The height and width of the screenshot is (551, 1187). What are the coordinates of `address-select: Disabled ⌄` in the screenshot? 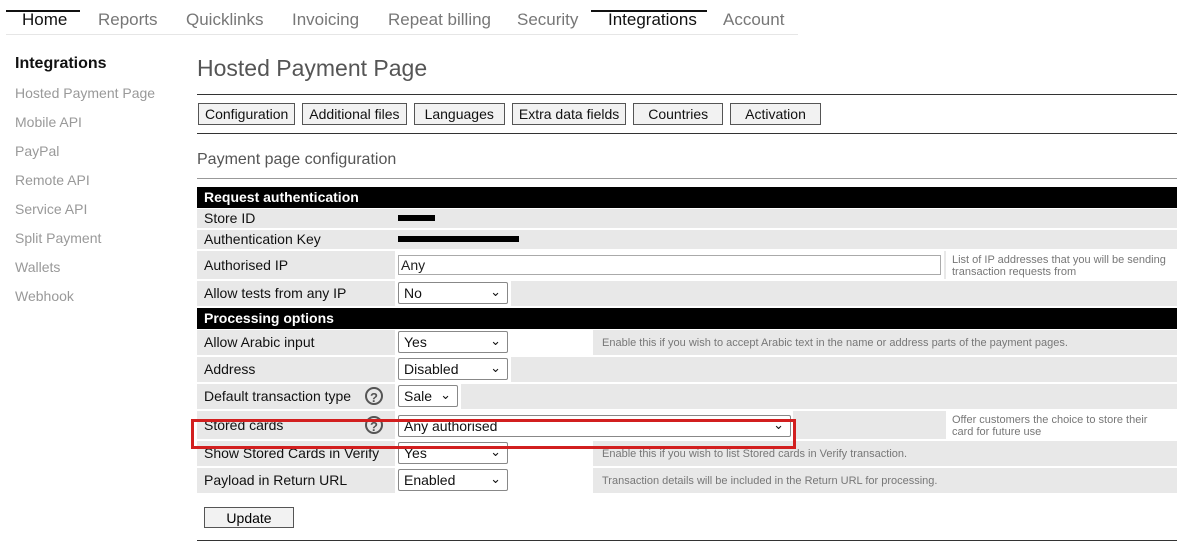 It's located at (453, 369).